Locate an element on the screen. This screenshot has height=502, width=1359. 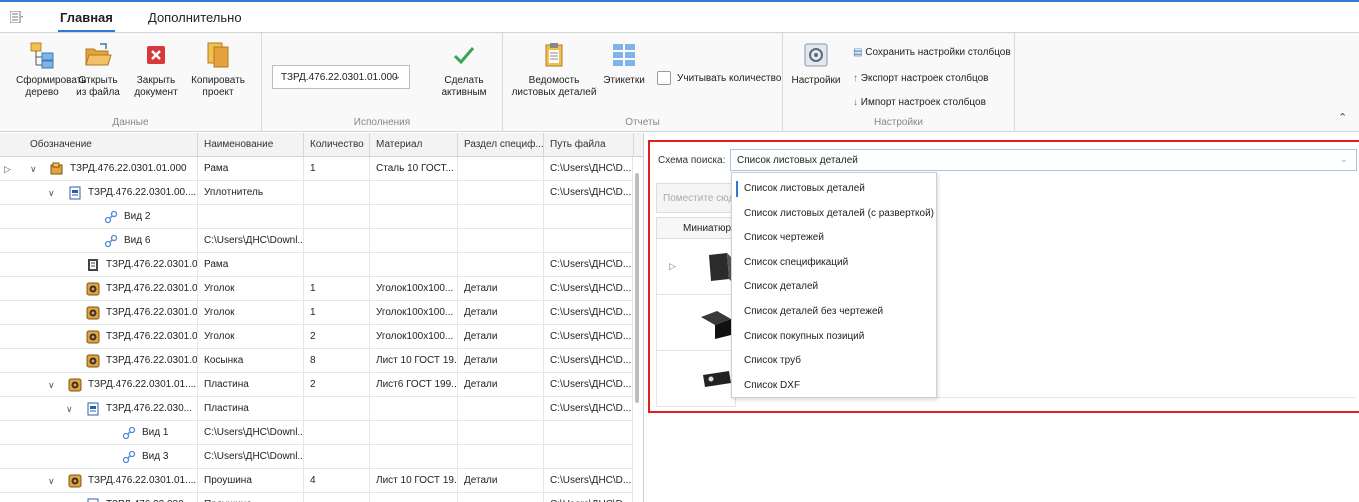
row-designation-text: Вид 2 is located at coordinates (137, 216).